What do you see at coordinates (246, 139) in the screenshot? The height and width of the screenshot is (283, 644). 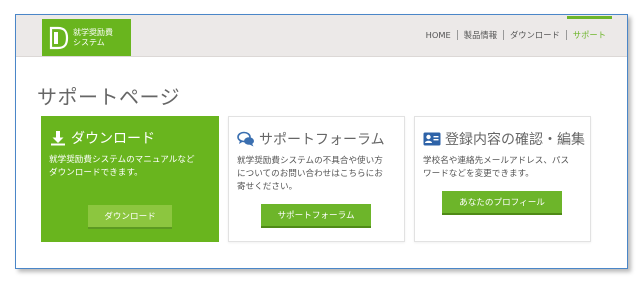 I see `chat-bubbles-icon` at bounding box center [246, 139].